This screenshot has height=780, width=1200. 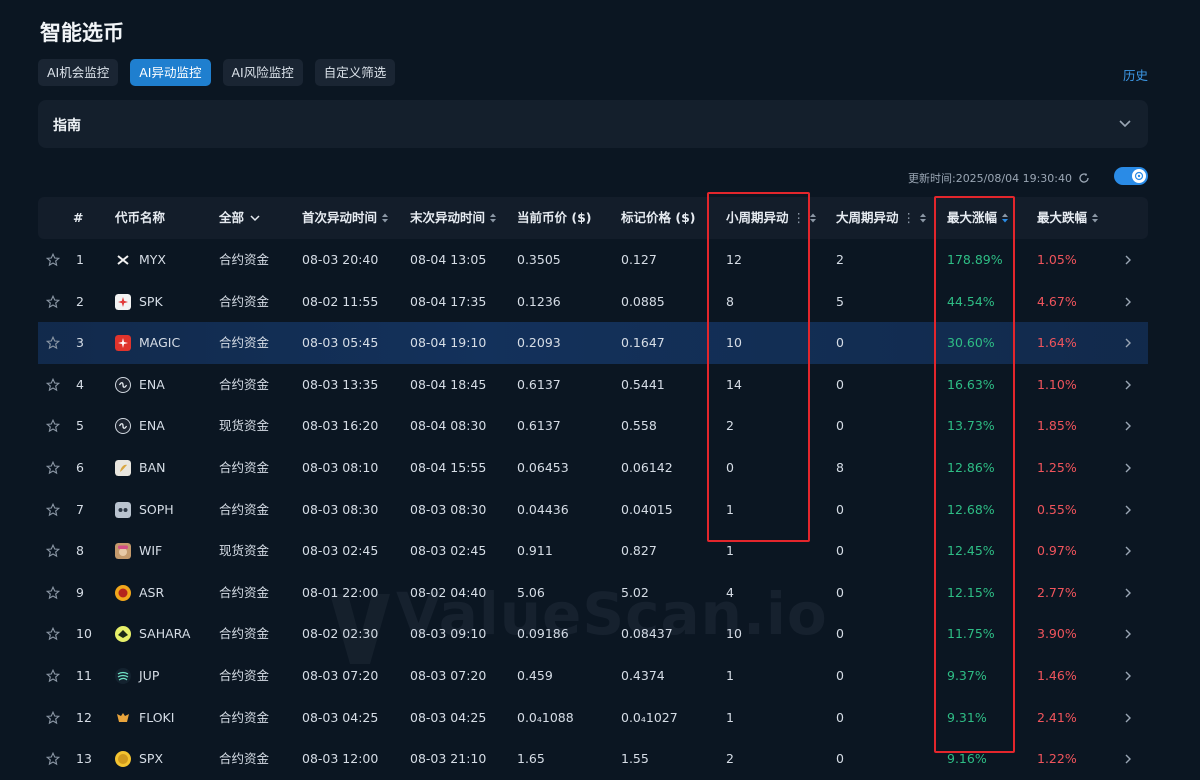 I want to click on first-time: 08-03 02:45, so click(x=340, y=551).